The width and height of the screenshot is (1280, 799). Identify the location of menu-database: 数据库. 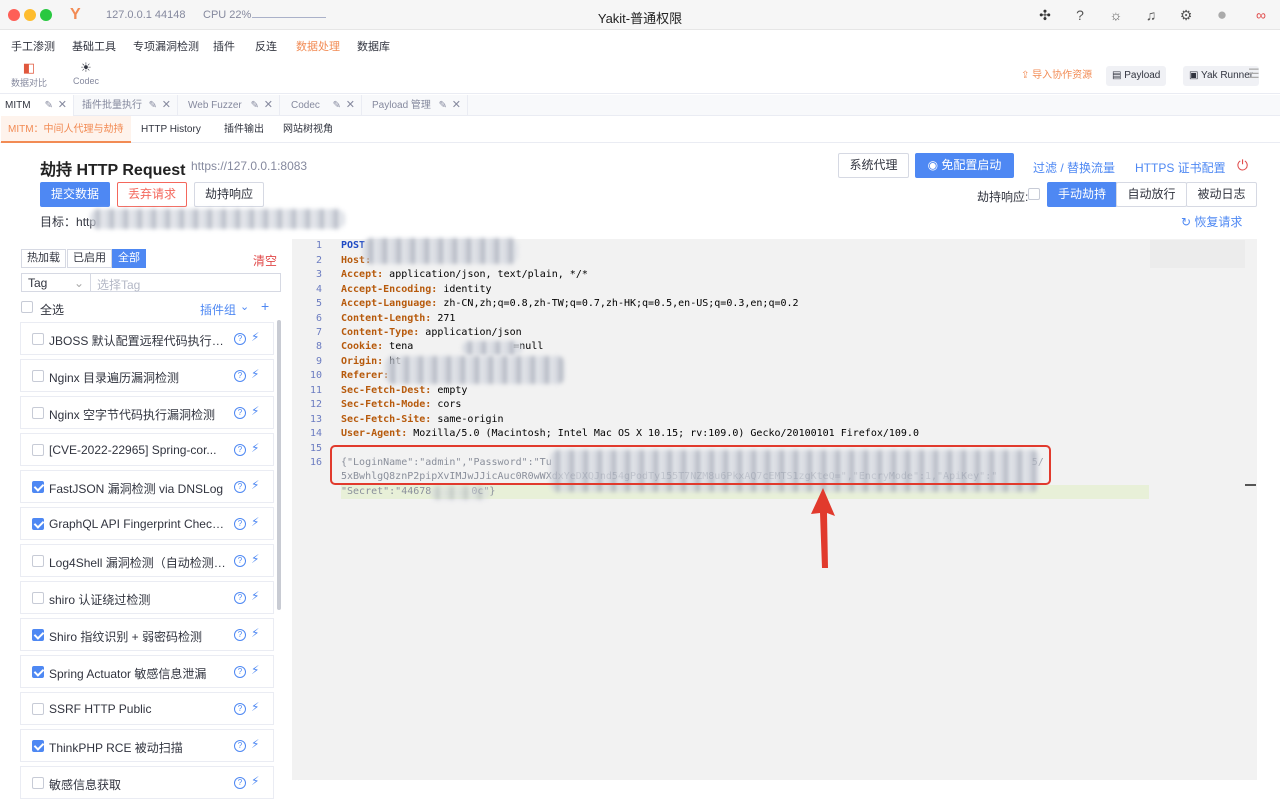
(373, 46).